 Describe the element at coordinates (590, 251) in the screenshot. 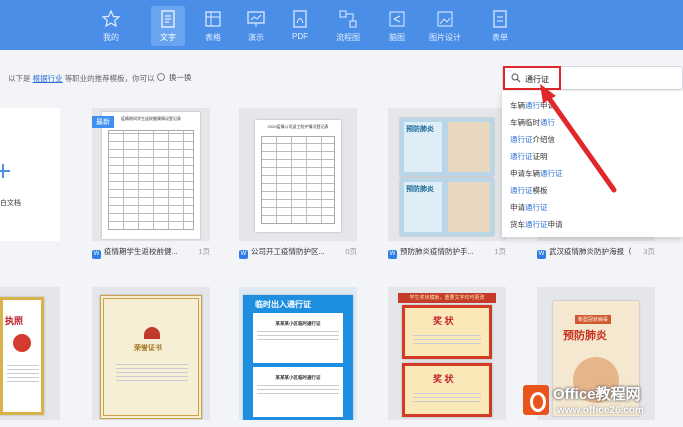

I see `card-title: 武汉疫情肺炎防护海报（` at that location.